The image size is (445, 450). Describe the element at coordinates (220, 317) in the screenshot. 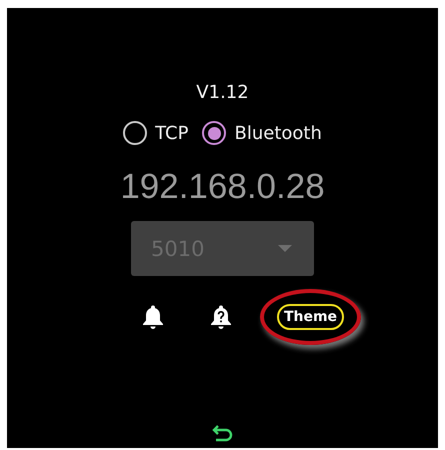

I see `bell-question-icon` at that location.